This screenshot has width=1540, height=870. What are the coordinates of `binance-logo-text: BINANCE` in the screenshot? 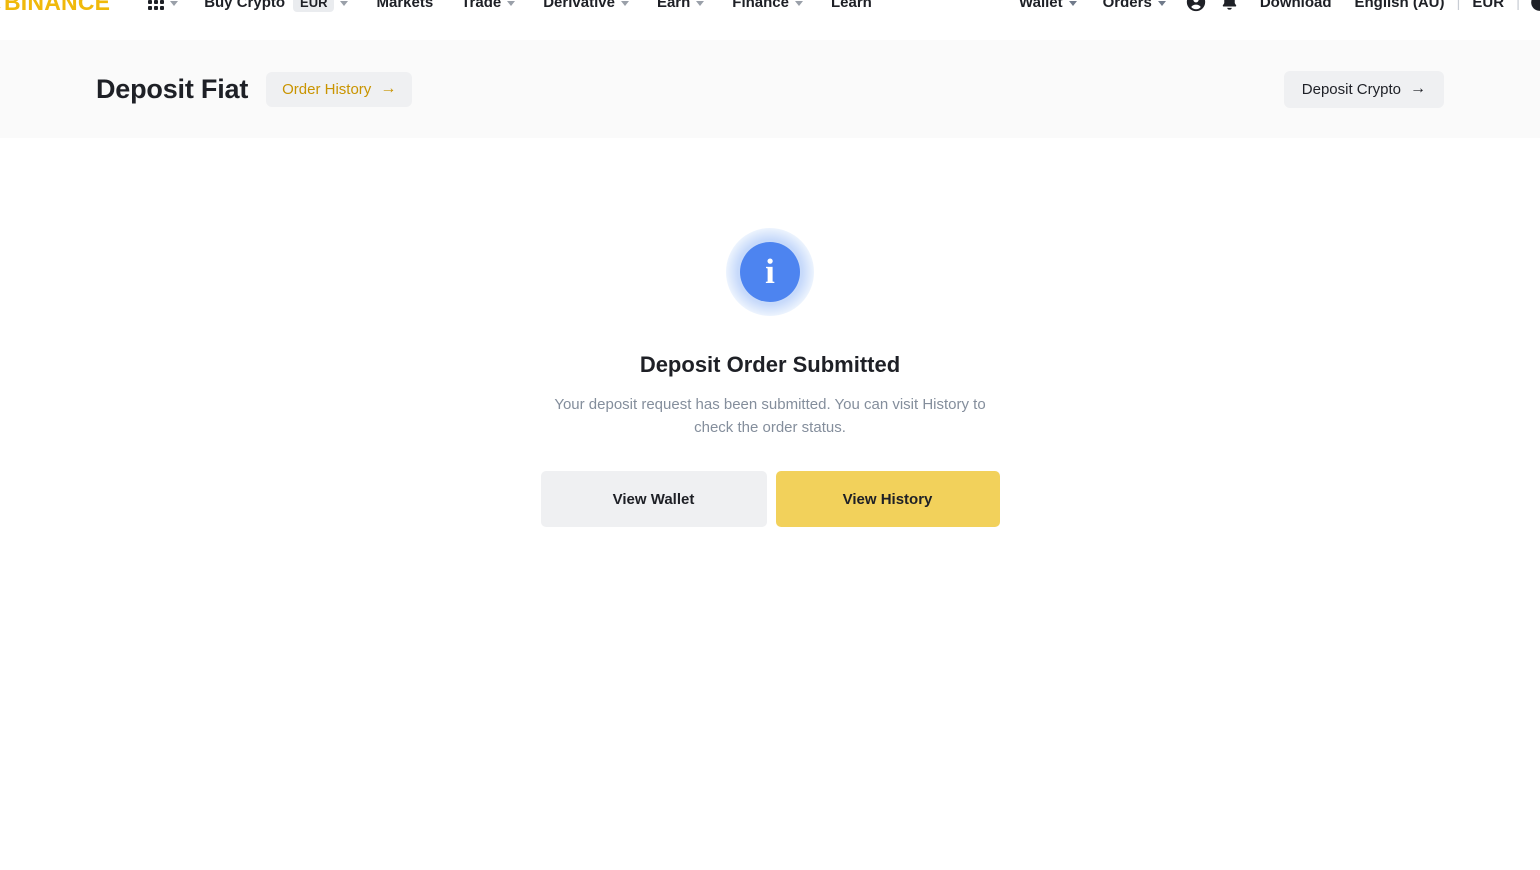 It's located at (57, 7).